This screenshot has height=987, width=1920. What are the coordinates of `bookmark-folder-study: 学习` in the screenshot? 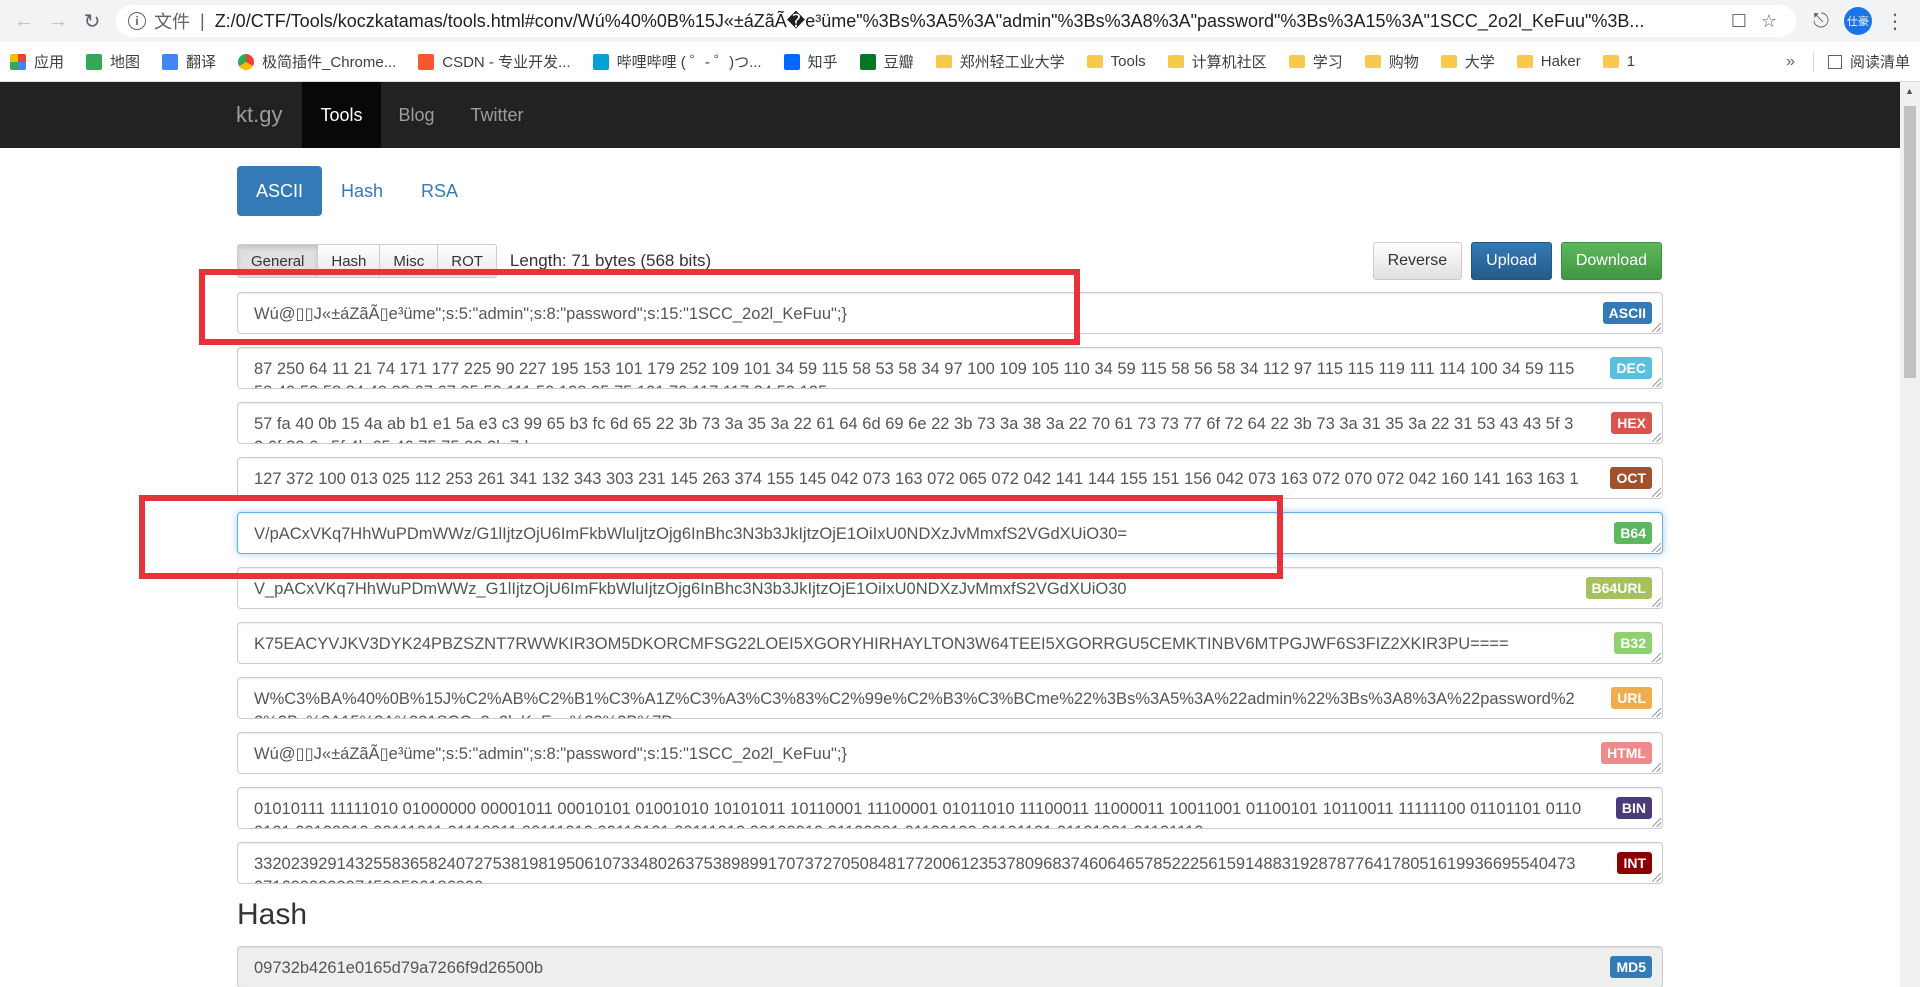 It's located at (1315, 61).